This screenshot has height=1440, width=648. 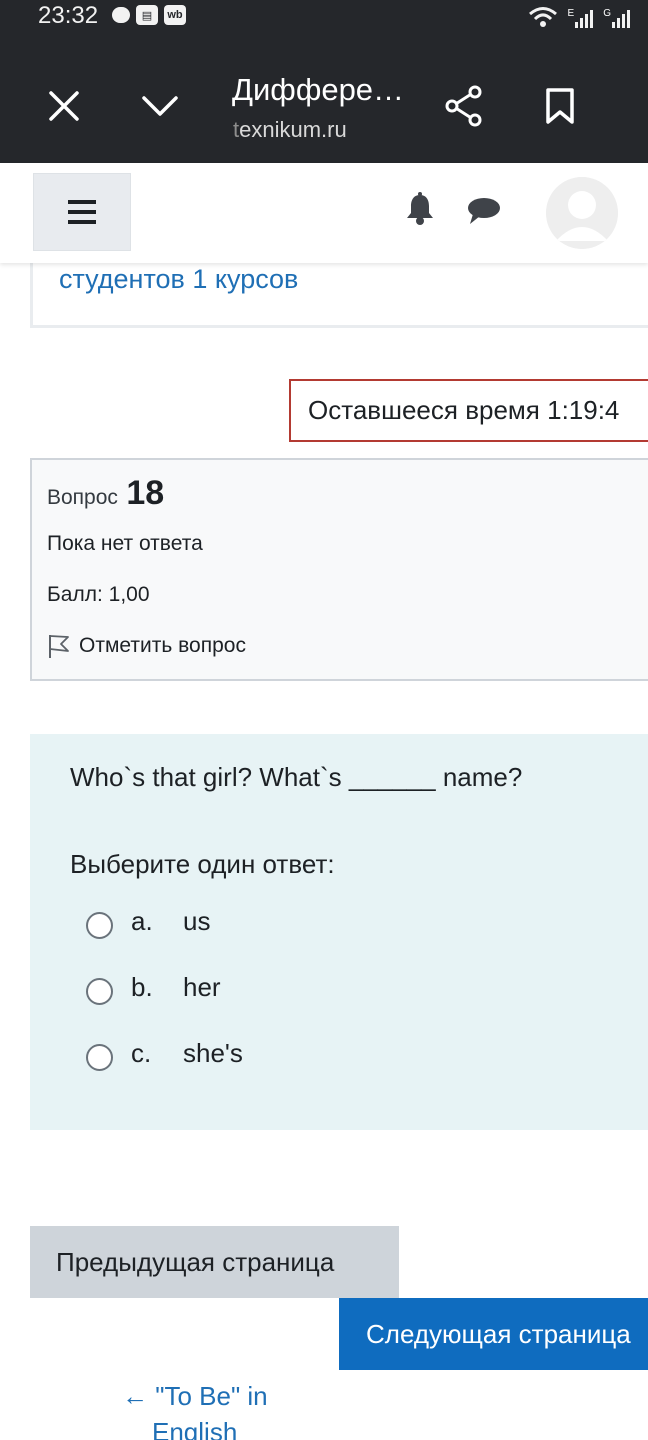 I want to click on status-system-icons: E G, so click(x=579, y=17).